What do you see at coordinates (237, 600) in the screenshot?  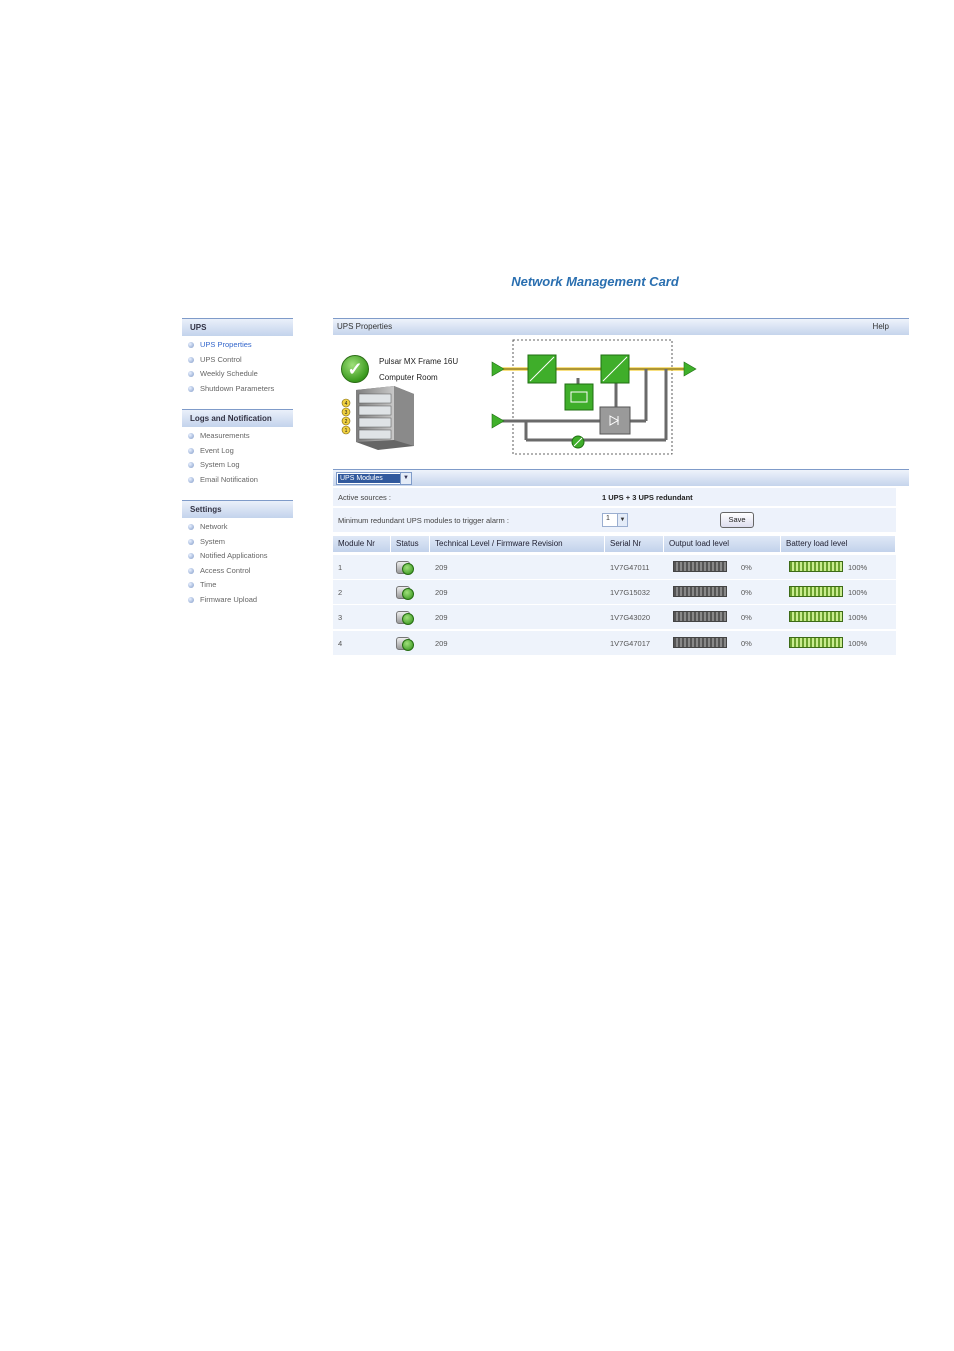 I see `sidebar-item-firmware-upload: Firmware Upload` at bounding box center [237, 600].